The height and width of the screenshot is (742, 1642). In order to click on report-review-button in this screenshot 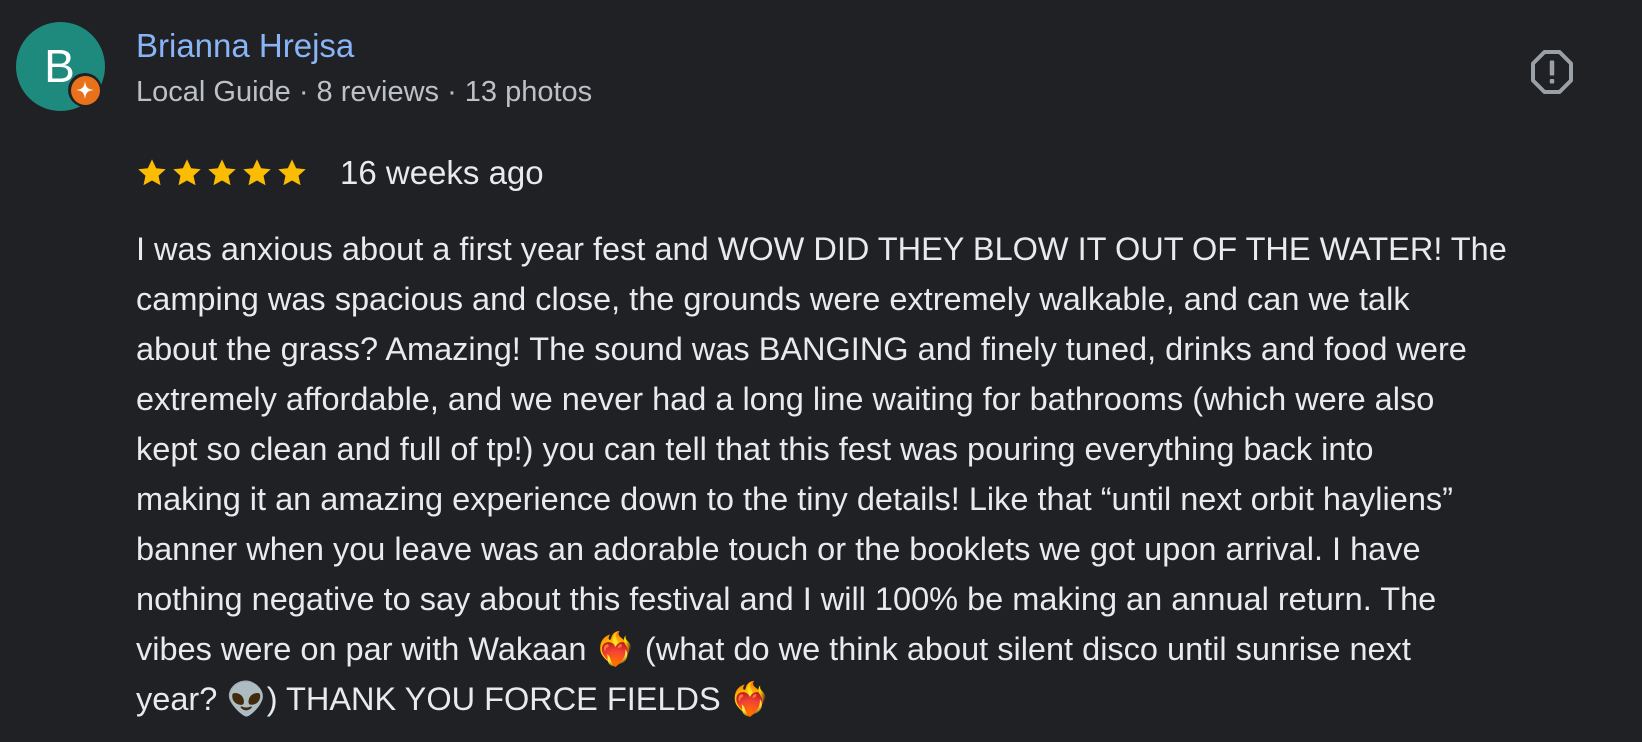, I will do `click(1552, 72)`.